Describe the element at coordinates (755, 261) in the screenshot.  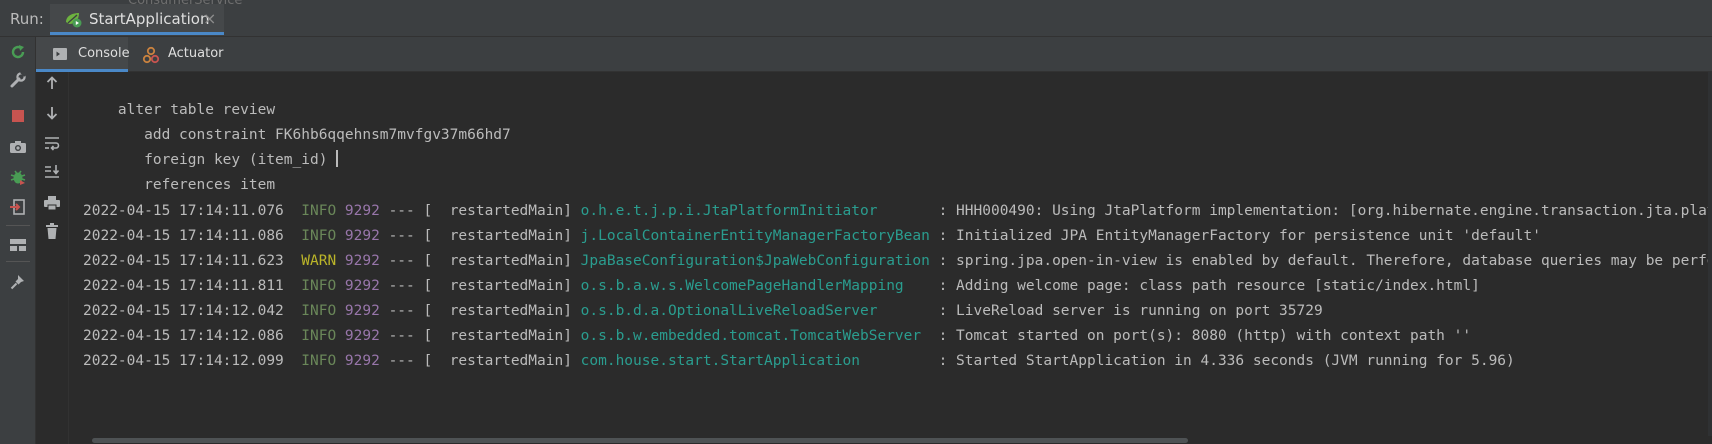
I see `log-logger: JpaBaseConfiguration$JpaWebConfiguration` at that location.